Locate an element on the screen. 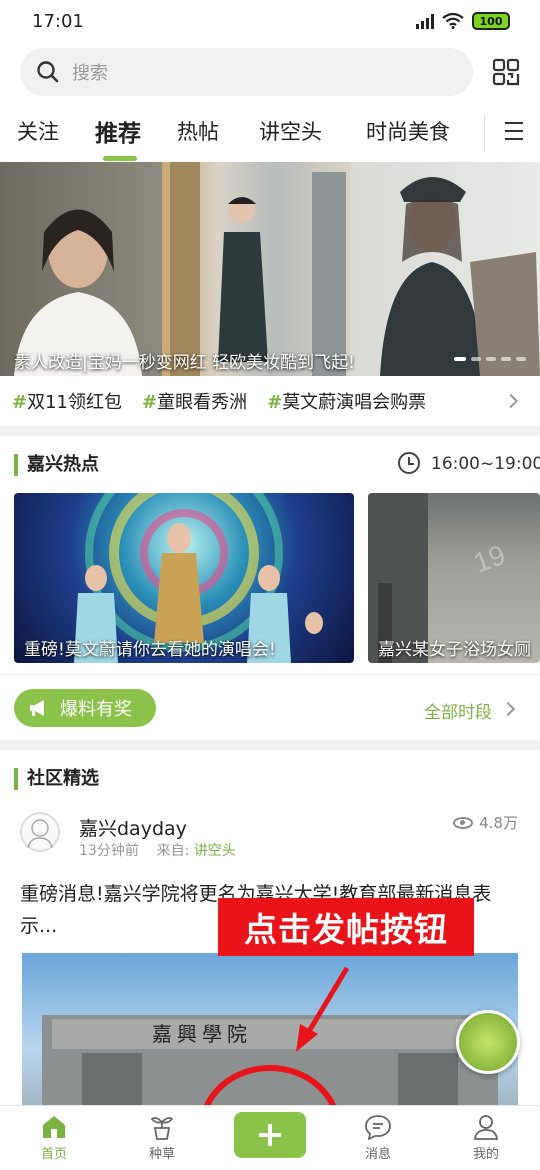 The height and width of the screenshot is (1170, 540). tab-recommend: 推荐 is located at coordinates (118, 131).